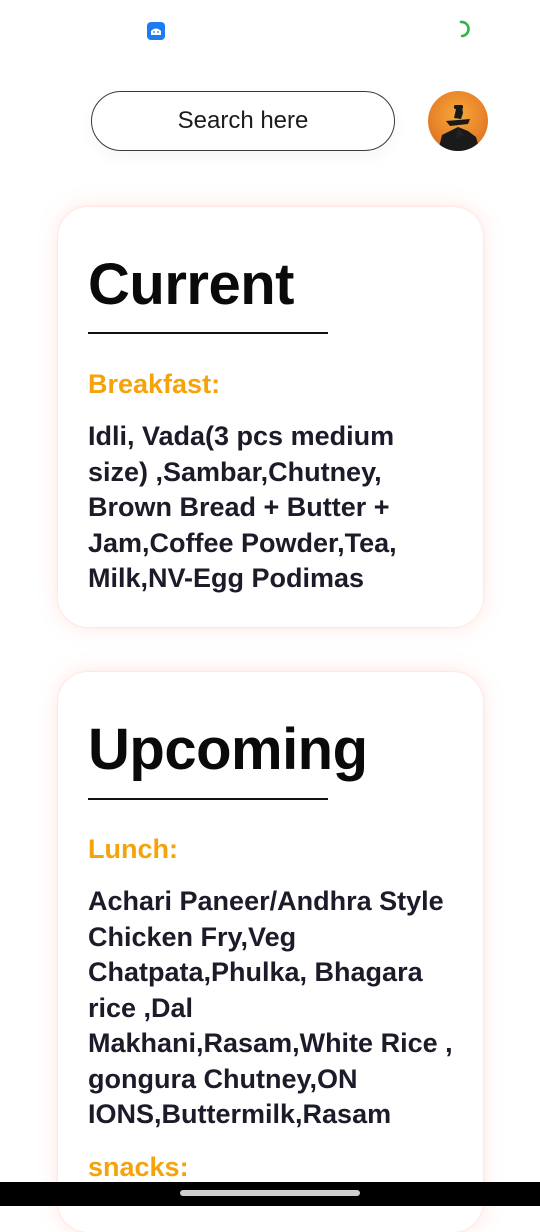 The height and width of the screenshot is (1232, 540). What do you see at coordinates (458, 121) in the screenshot?
I see `profile-avatar` at bounding box center [458, 121].